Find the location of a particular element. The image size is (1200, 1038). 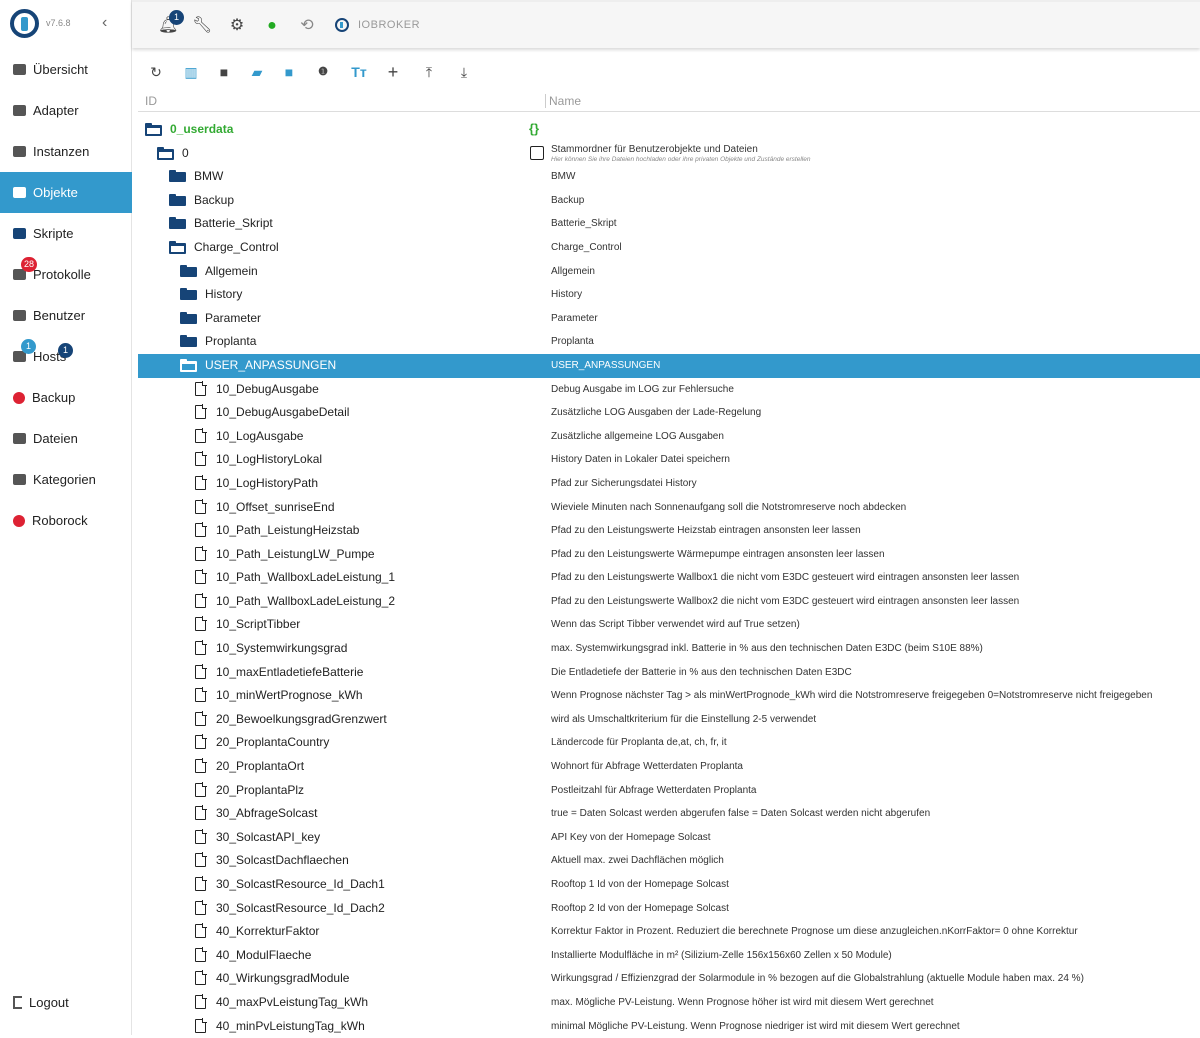

sidebar-item-roborock: Roborock is located at coordinates (66, 520).